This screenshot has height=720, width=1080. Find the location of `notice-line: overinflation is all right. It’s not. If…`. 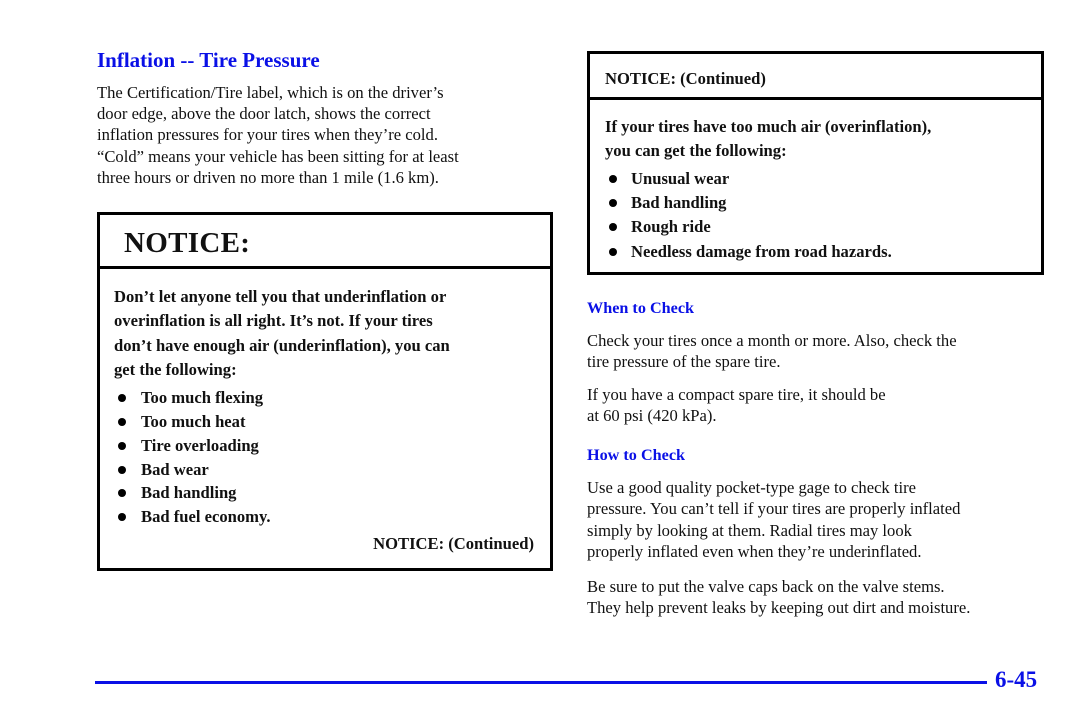

notice-line: overinflation is all right. It’s not. If… is located at coordinates (273, 321).